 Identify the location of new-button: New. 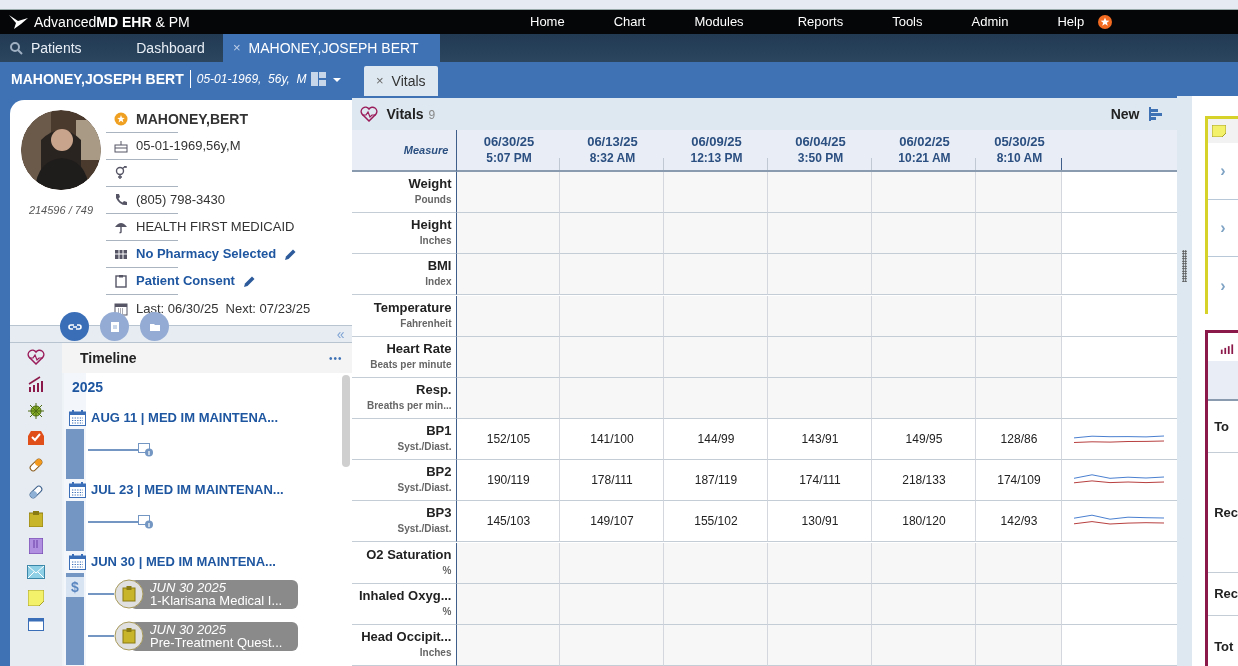
(1125, 114).